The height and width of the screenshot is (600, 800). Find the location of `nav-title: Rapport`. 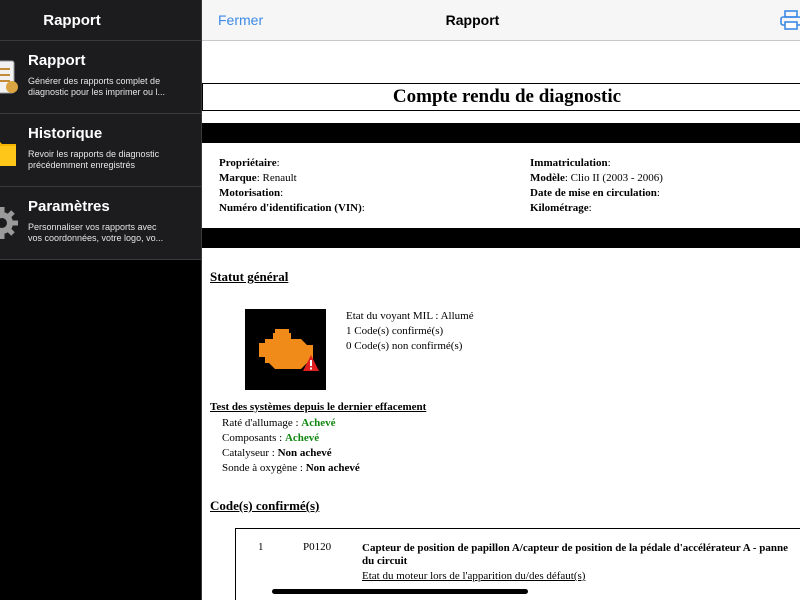

nav-title: Rapport is located at coordinates (472, 20).